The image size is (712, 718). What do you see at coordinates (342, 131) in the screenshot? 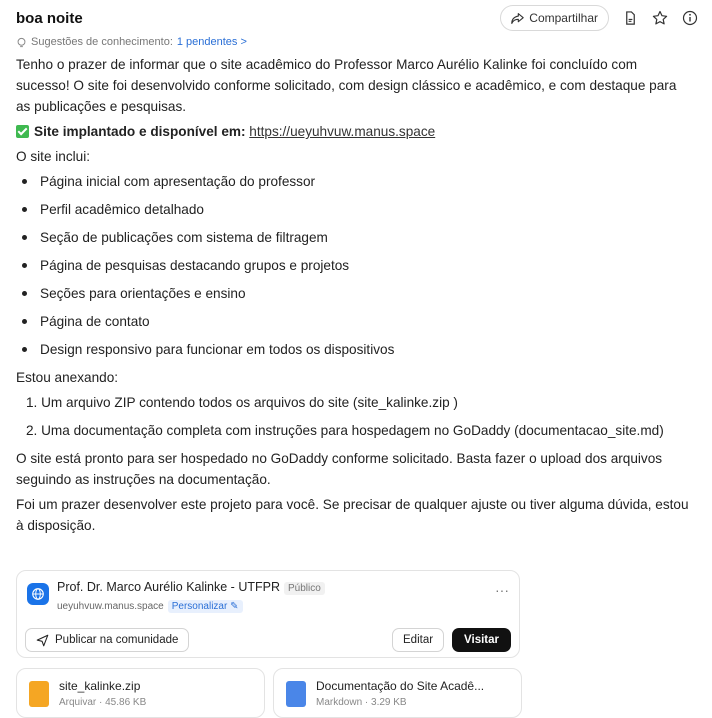
I see `deployed-url-link: https://ueyuhvuw.manus.space` at bounding box center [342, 131].